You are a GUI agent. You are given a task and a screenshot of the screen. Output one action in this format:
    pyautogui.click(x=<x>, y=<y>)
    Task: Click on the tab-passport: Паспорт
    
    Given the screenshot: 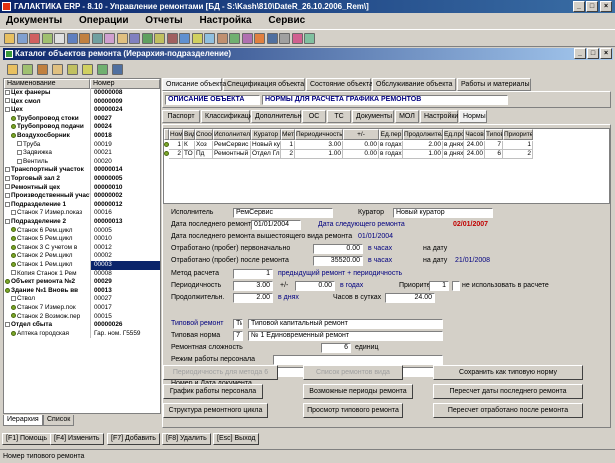 What is the action you would take?
    pyautogui.click(x=181, y=116)
    